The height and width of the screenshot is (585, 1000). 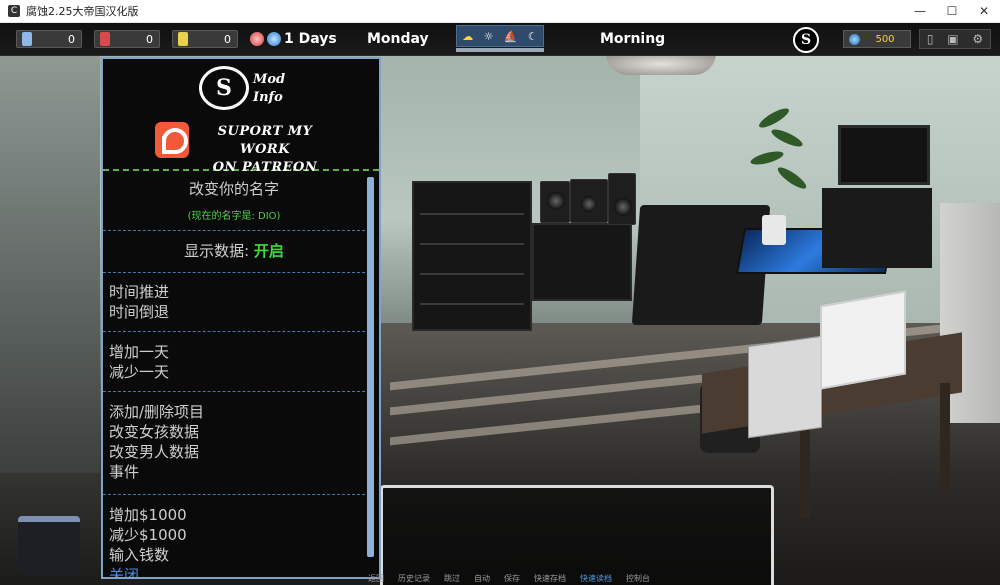 I want to click on quick-menu-skip: 跳过, so click(x=452, y=578).